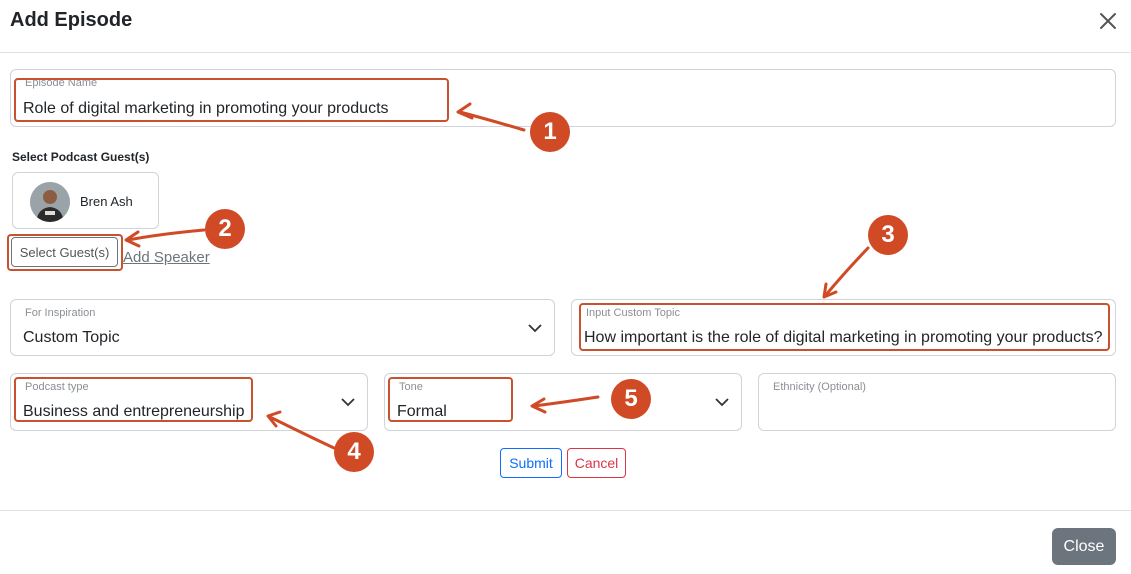 The image size is (1131, 574). What do you see at coordinates (631, 399) in the screenshot?
I see `annotation-badge-5: 5` at bounding box center [631, 399].